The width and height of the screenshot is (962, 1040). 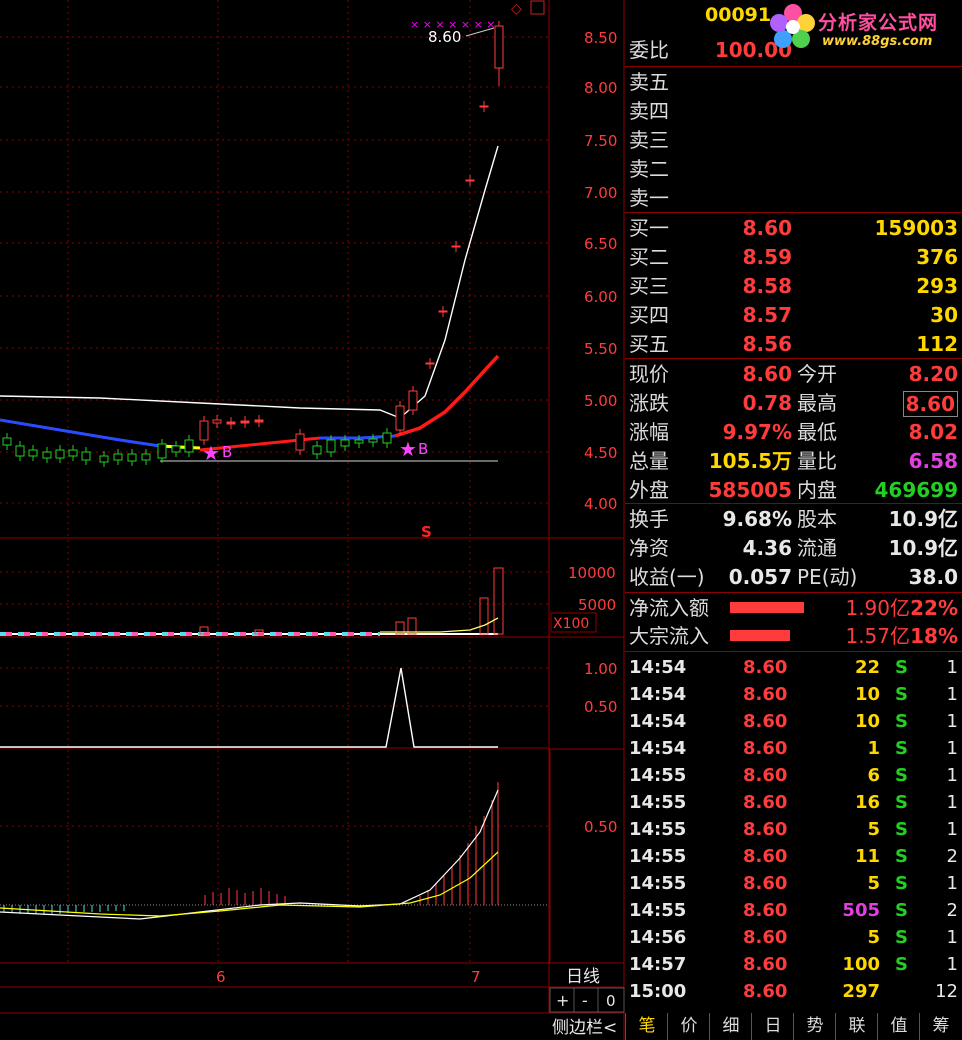 I want to click on stat-label: 最低, so click(x=817, y=432).